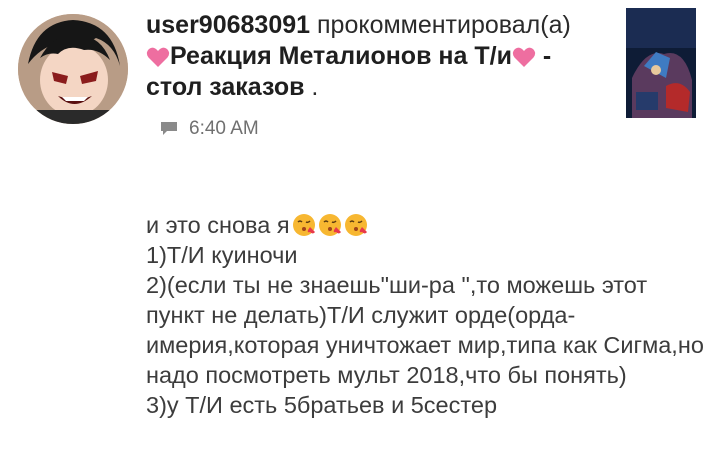 The image size is (720, 456). What do you see at coordinates (73, 69) in the screenshot?
I see `user-avatar` at bounding box center [73, 69].